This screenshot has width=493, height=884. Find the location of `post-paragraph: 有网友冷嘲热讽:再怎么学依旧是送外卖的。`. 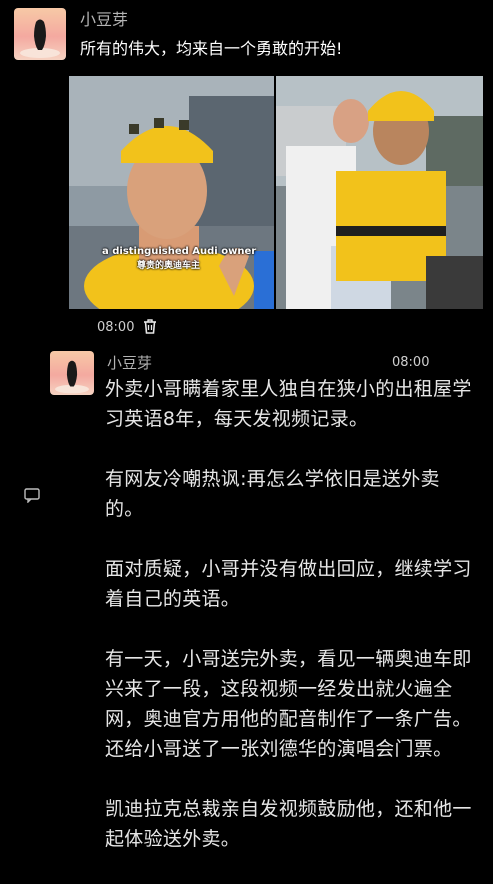

post-paragraph: 有网友冷嘲热讽:再怎么学依旧是送外卖的。 is located at coordinates (272, 494).